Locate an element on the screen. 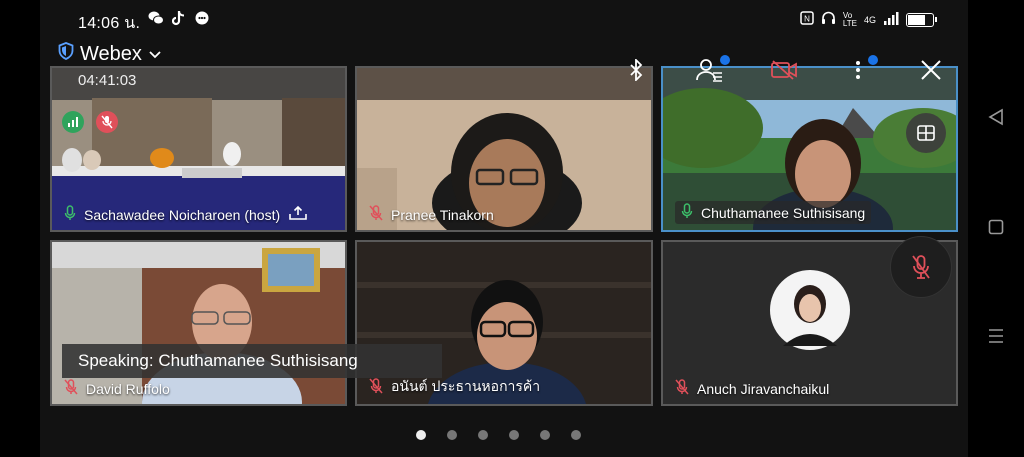  participant-name: David Ruffolo is located at coordinates (128, 388).